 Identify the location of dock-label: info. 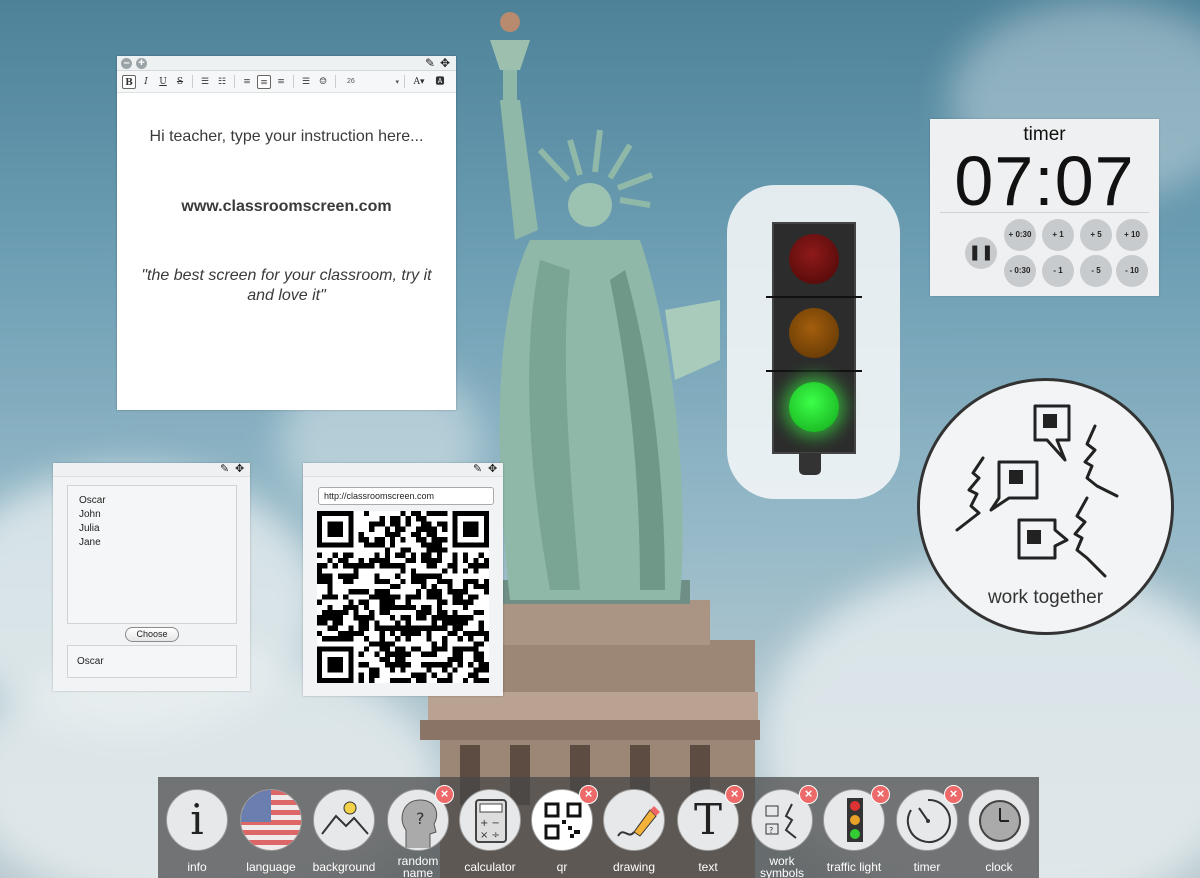
(197, 867).